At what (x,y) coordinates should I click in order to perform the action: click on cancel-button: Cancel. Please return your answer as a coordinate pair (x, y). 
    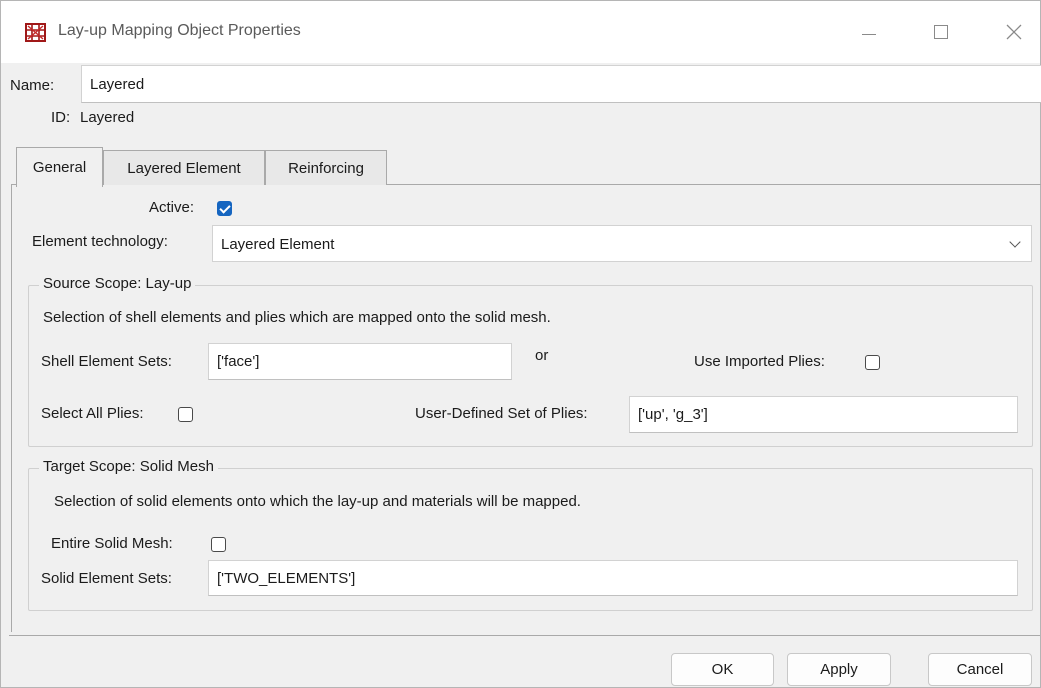
    Looking at the image, I should click on (980, 669).